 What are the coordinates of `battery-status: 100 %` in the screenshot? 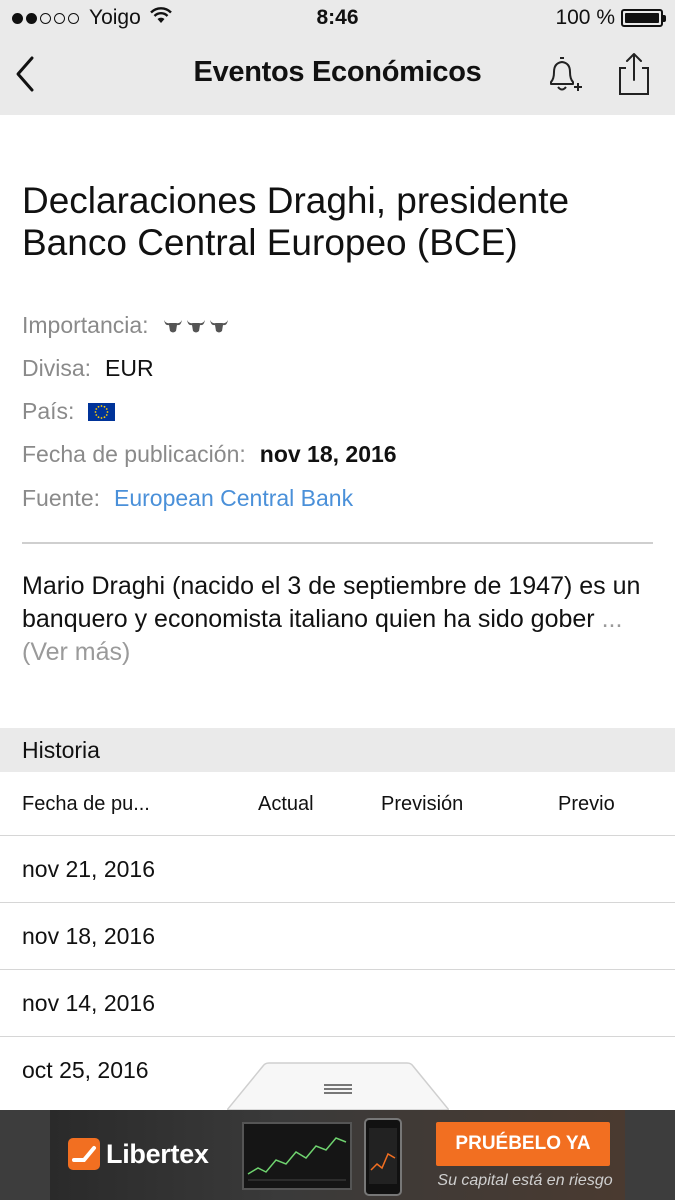 It's located at (610, 18).